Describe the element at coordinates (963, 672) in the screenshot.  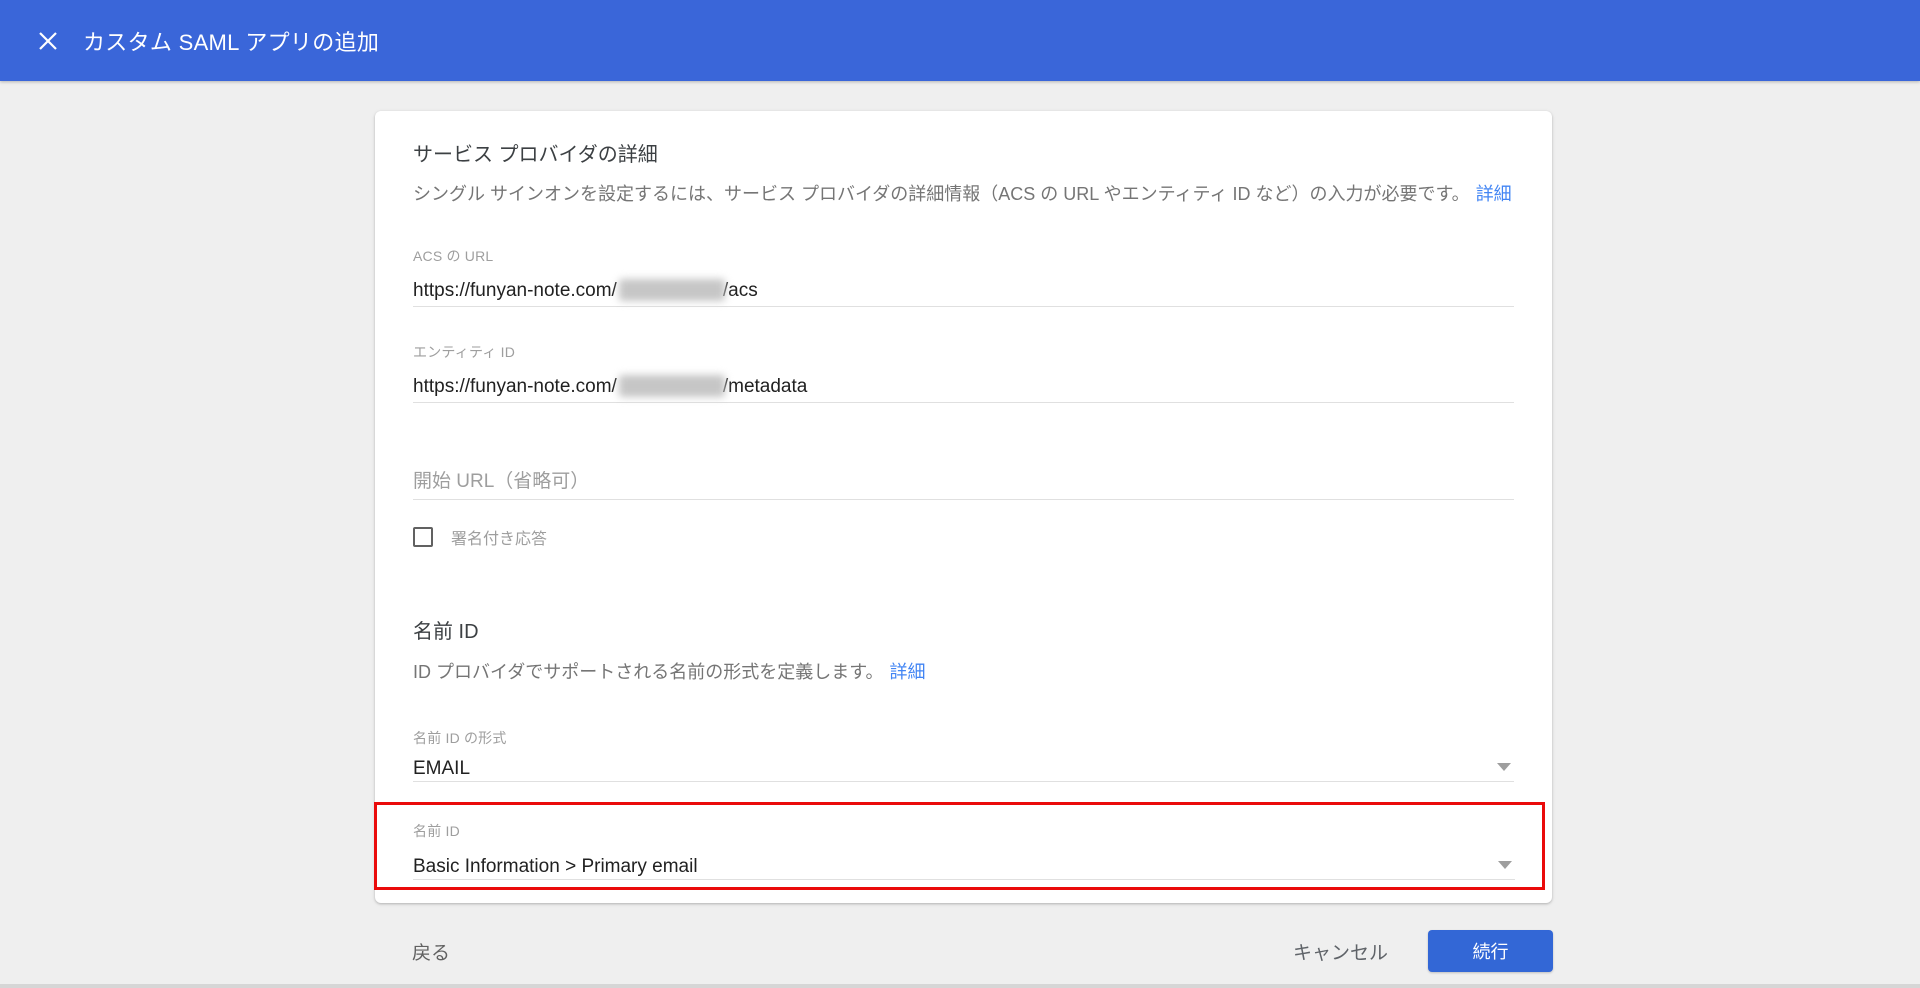
I see `name-id-description: ID プロバイダでサポートされる名前の形式を定義します。 詳細` at that location.